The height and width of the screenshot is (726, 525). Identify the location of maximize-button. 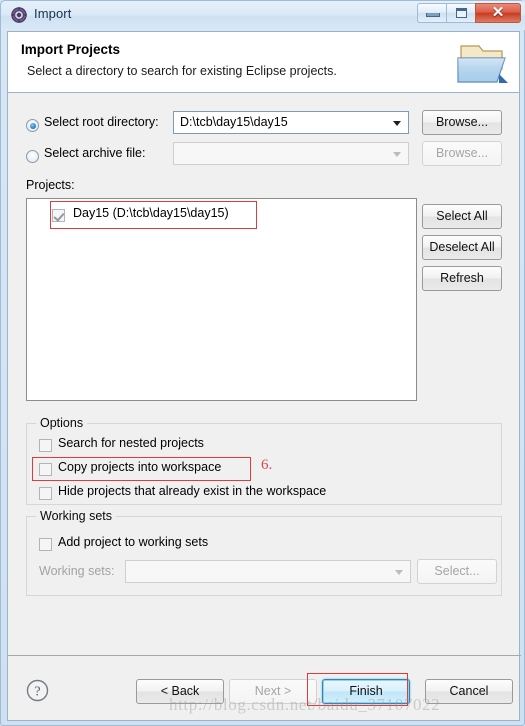
(460, 13).